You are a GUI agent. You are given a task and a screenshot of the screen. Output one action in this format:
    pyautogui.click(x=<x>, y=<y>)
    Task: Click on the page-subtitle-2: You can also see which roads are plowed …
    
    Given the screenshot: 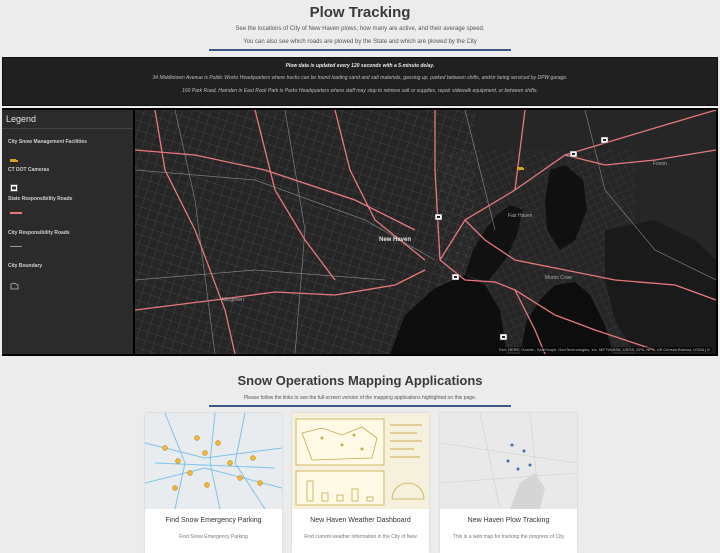 What is the action you would take?
    pyautogui.click(x=360, y=42)
    